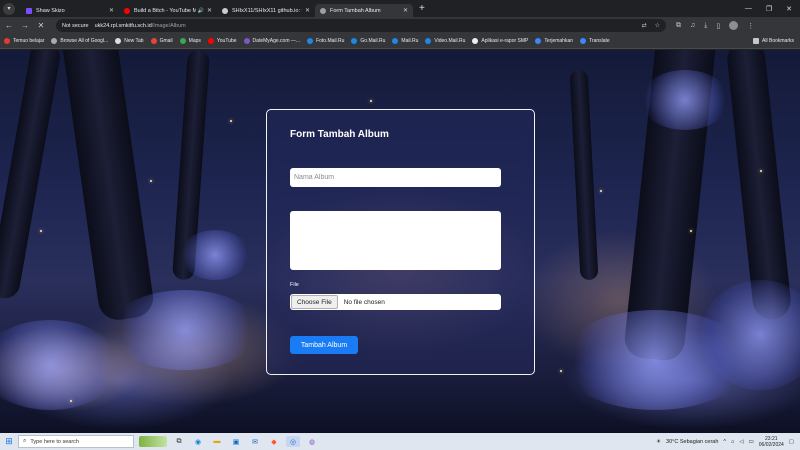 This screenshot has height=450, width=800. Describe the element at coordinates (651, 25) in the screenshot. I see `omnibox-icons: ⇄ ☆` at that location.